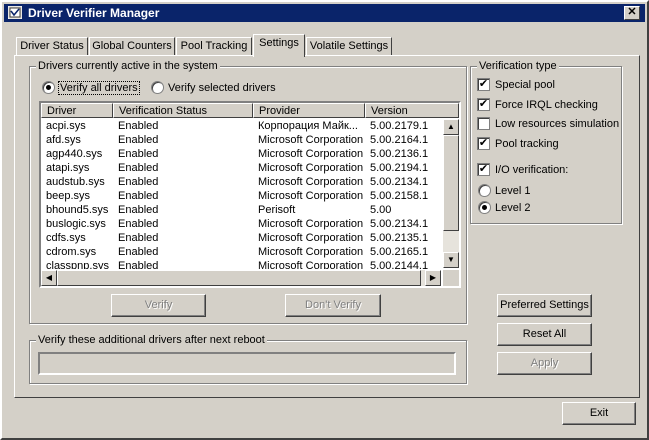 The image size is (649, 440). Describe the element at coordinates (63, 140) in the screenshot. I see `driver-name-cell: afd.sys` at that location.